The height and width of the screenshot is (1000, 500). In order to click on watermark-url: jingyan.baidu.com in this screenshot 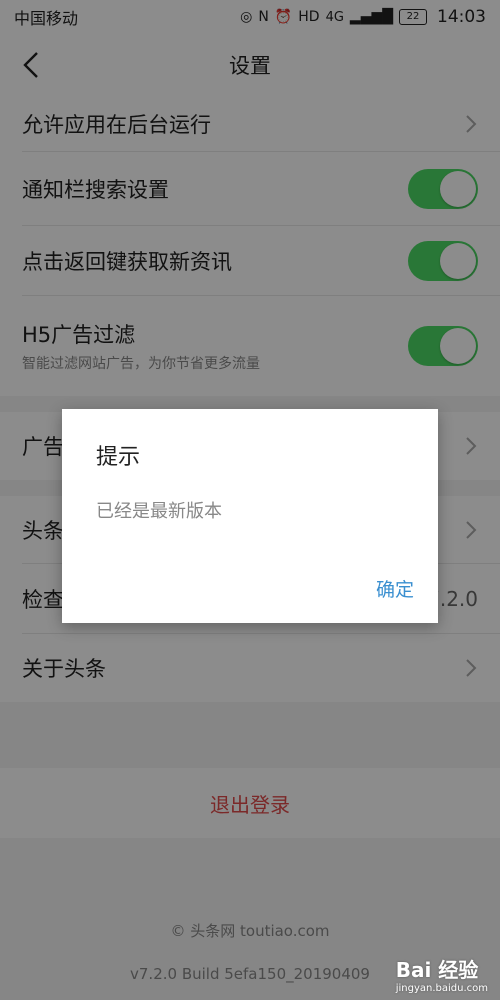, I will do `click(441, 988)`.